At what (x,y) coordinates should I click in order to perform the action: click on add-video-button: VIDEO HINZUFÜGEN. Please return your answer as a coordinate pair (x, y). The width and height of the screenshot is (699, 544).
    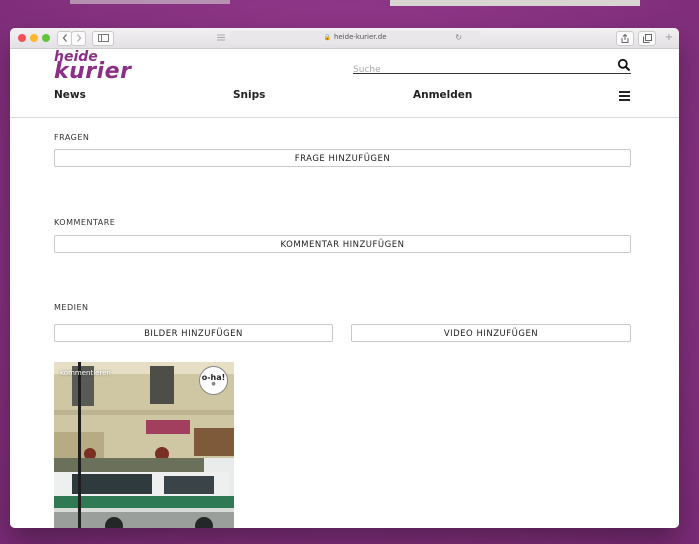
    Looking at the image, I should click on (491, 333).